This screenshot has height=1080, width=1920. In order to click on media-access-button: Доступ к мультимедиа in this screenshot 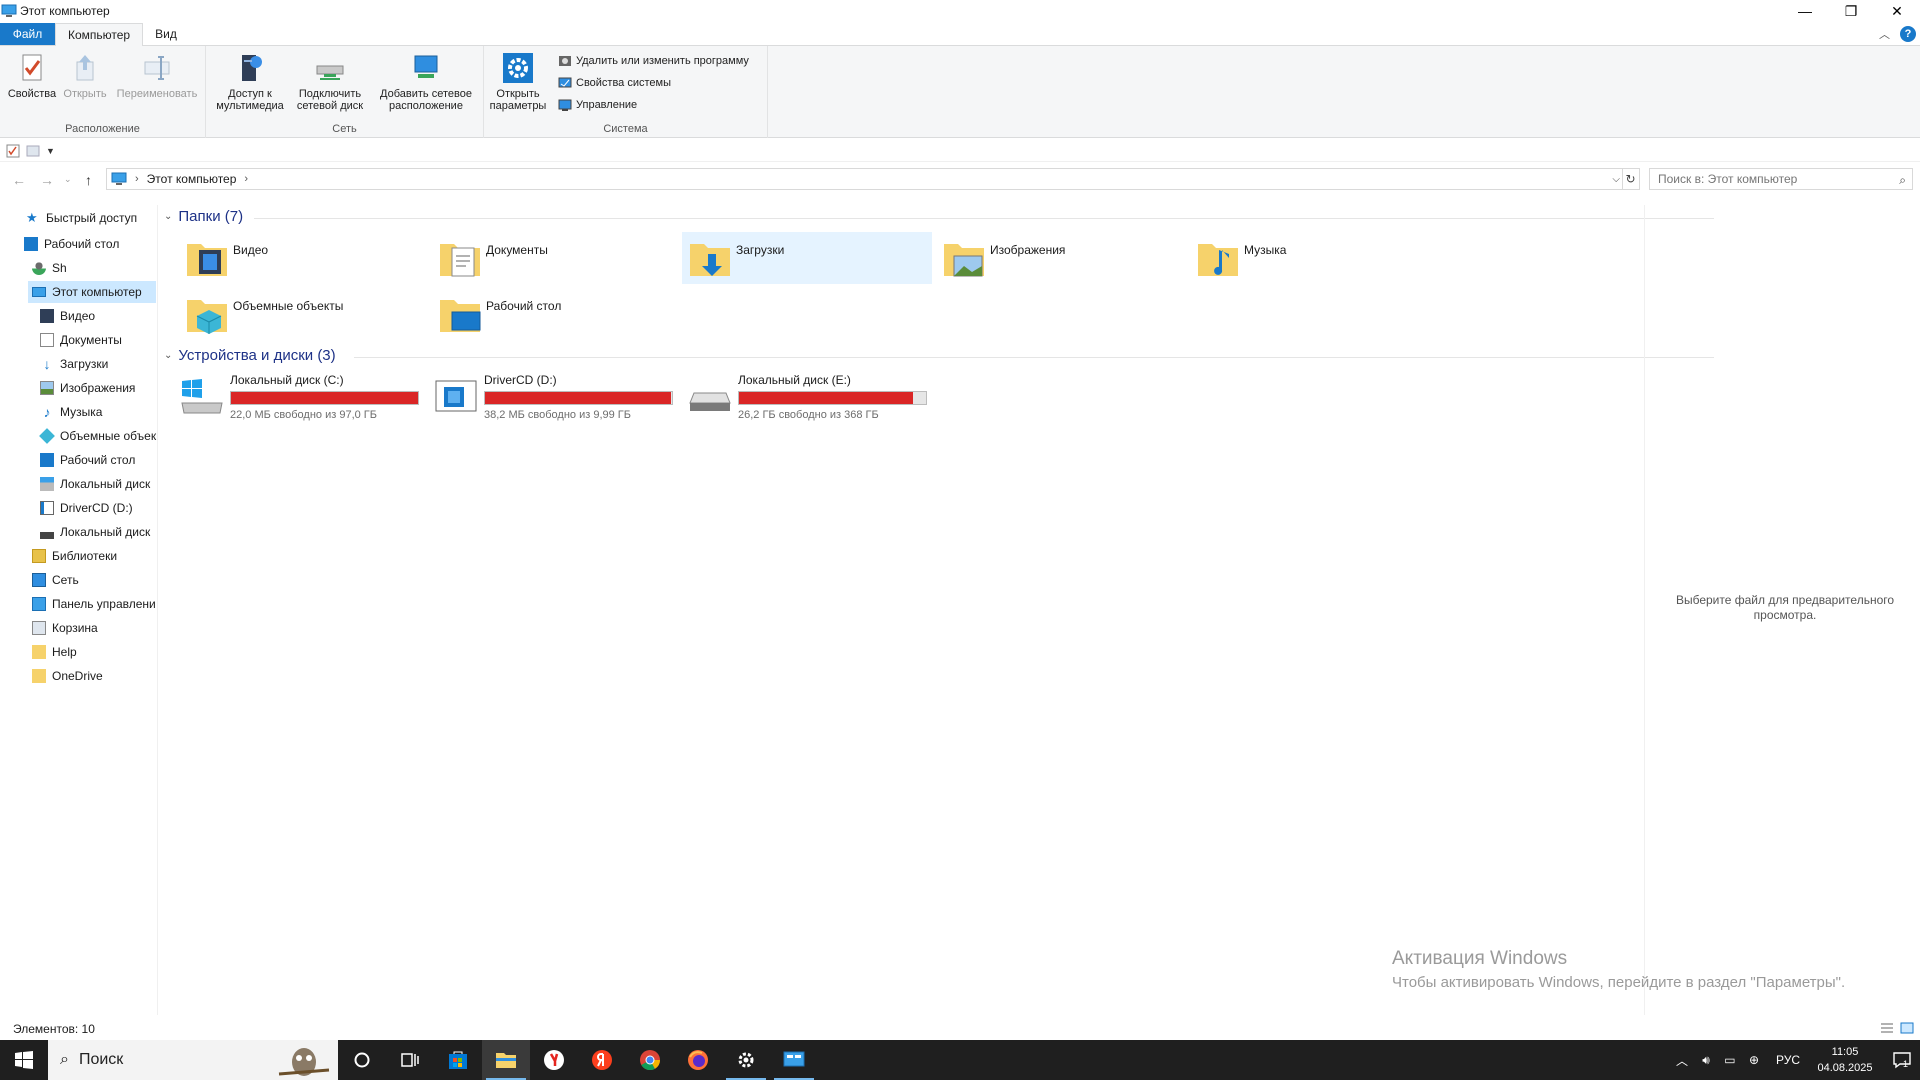, I will do `click(250, 82)`.